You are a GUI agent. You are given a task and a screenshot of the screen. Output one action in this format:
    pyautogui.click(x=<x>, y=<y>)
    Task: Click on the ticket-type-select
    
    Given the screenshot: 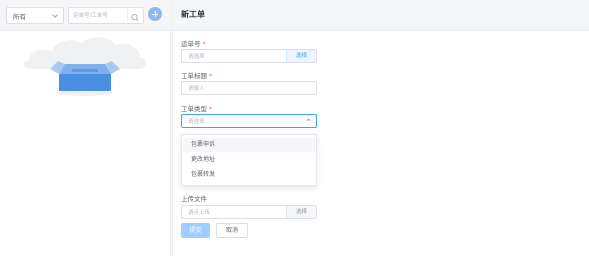 What is the action you would take?
    pyautogui.click(x=249, y=121)
    